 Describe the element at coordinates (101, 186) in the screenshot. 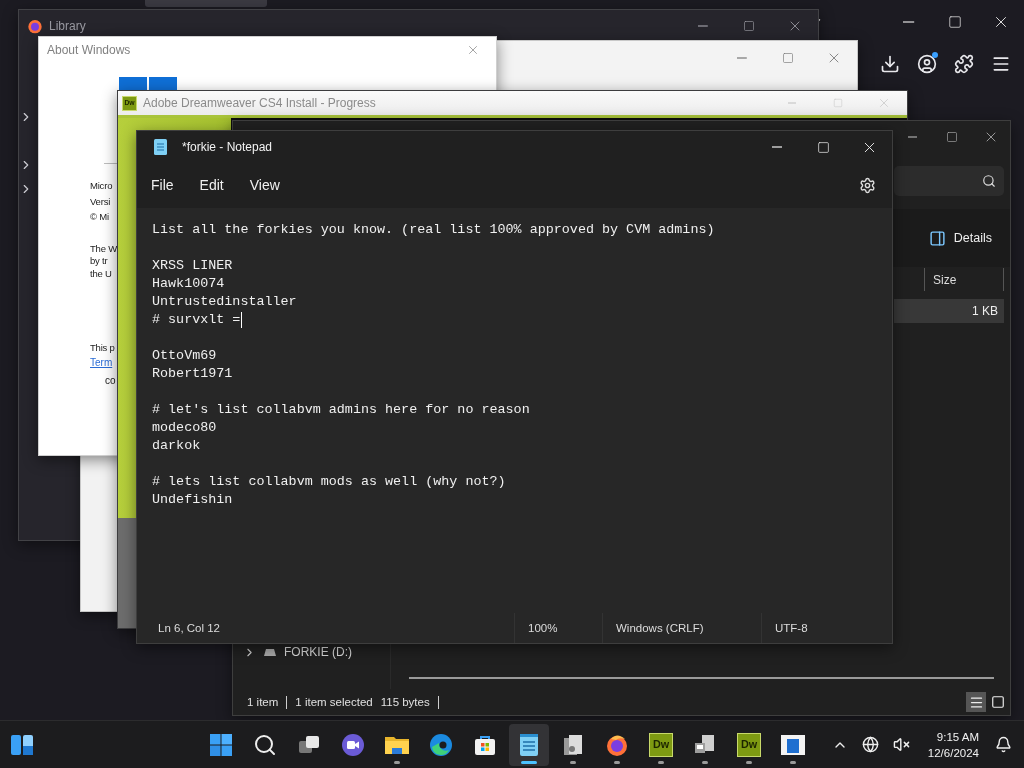

I see `info-text: Micro` at that location.